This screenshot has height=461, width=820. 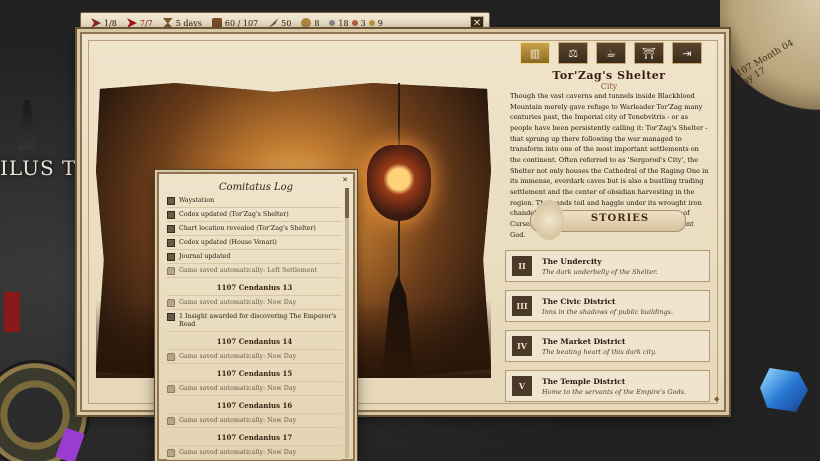 What do you see at coordinates (522, 386) in the screenshot?
I see `roman-numeral: V` at bounding box center [522, 386].